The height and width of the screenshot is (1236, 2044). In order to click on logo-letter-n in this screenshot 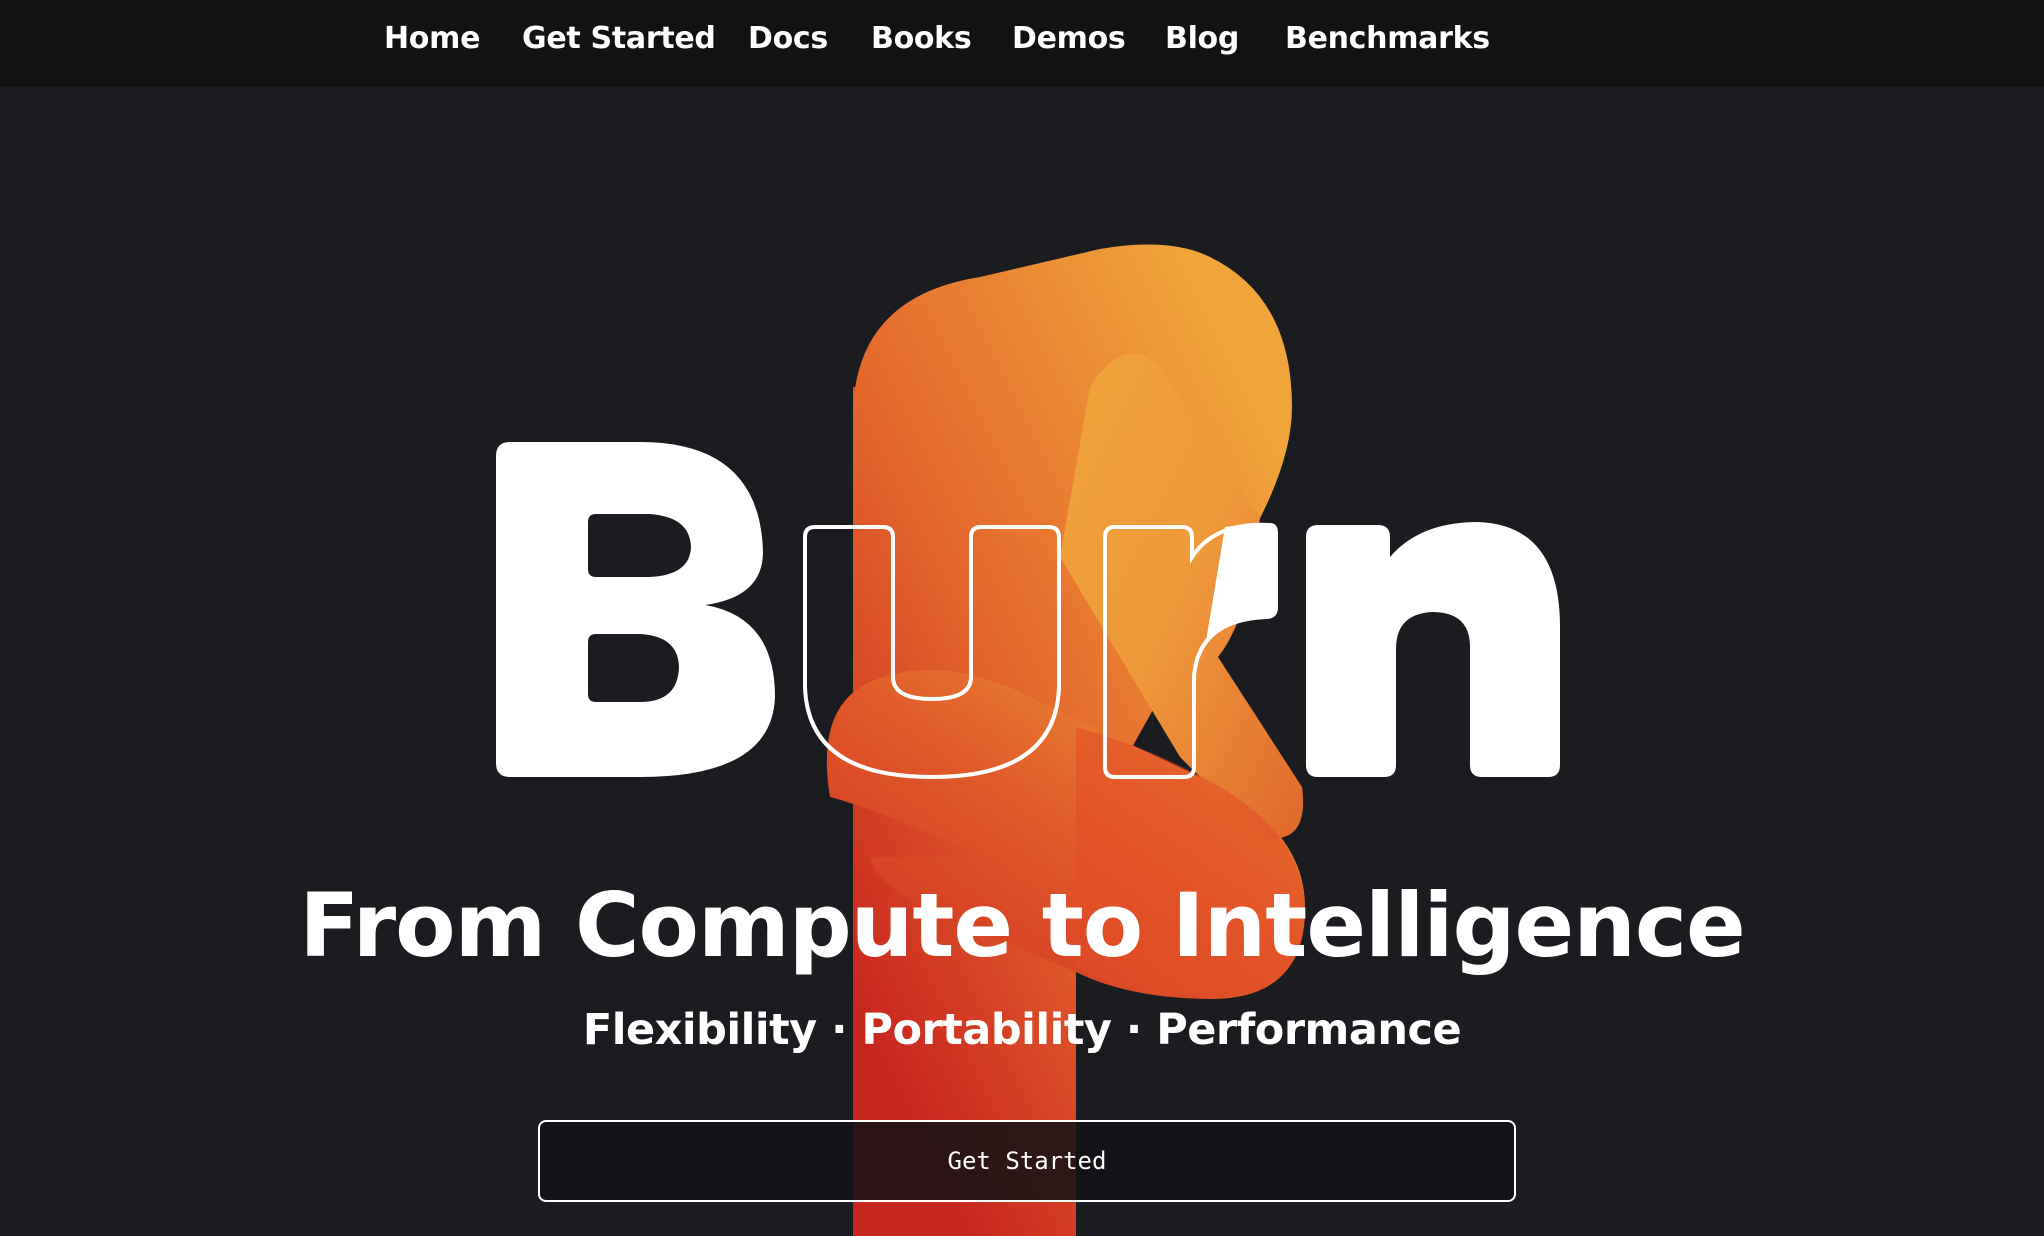, I will do `click(1433, 649)`.